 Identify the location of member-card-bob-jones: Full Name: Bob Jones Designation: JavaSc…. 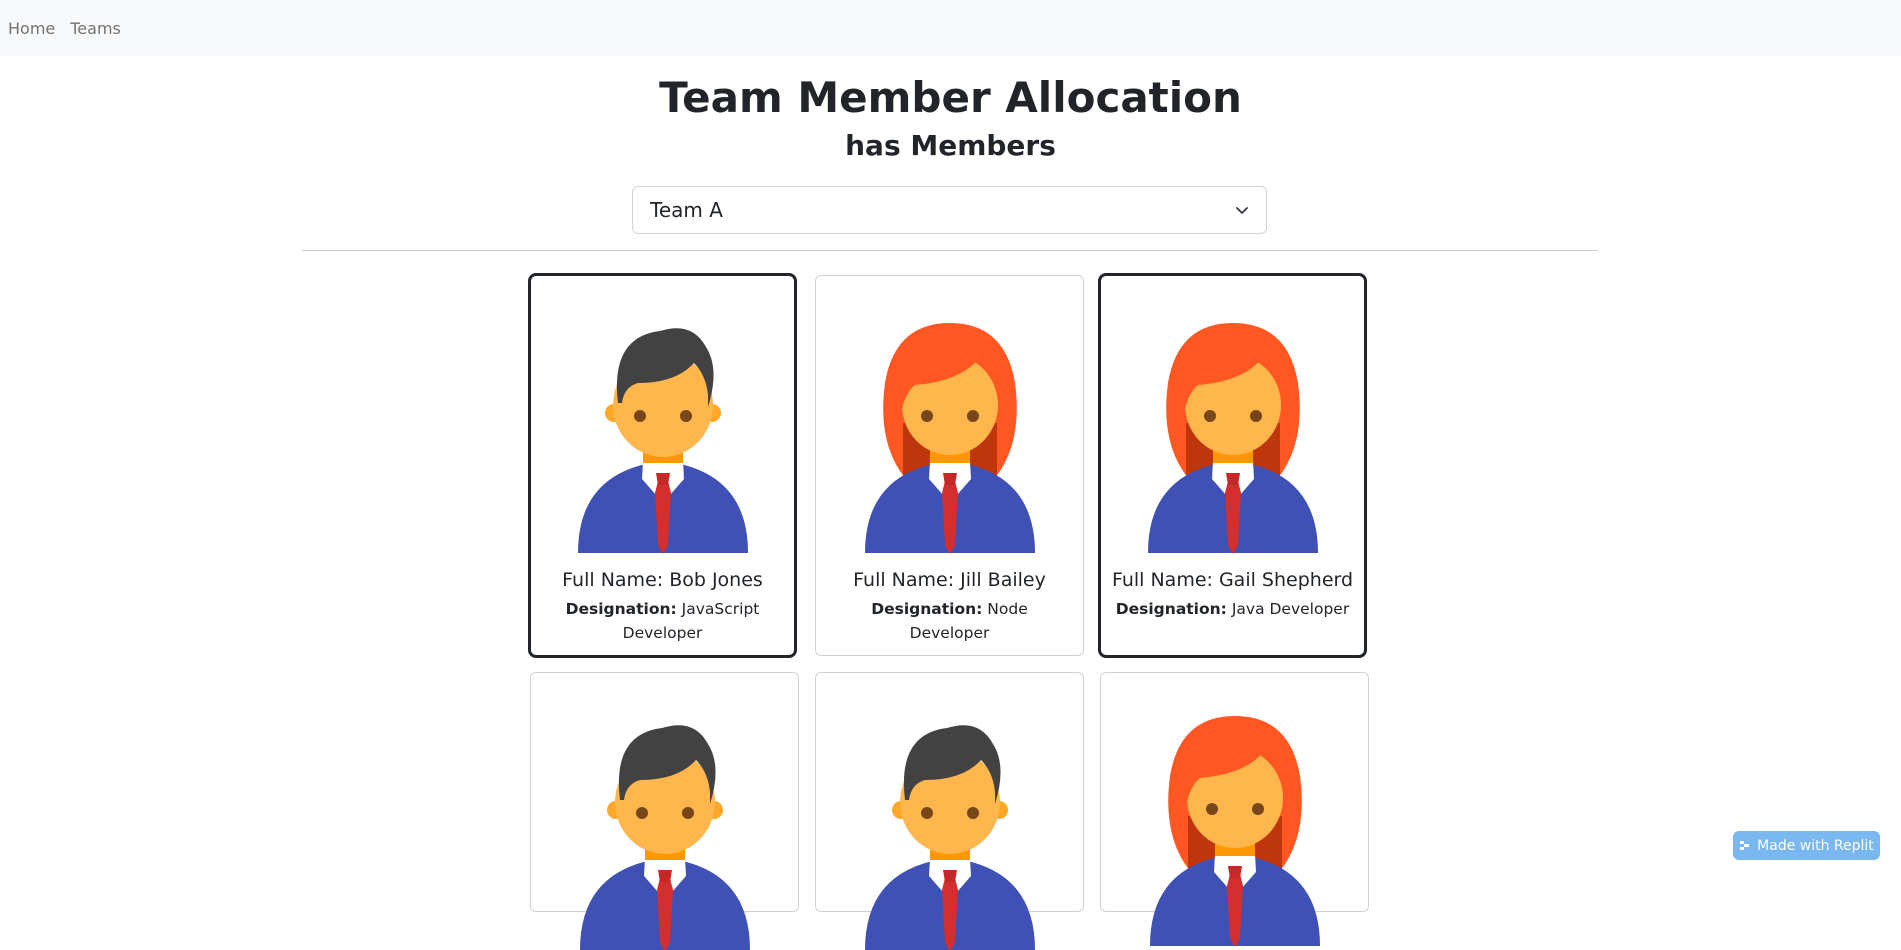
(662, 465).